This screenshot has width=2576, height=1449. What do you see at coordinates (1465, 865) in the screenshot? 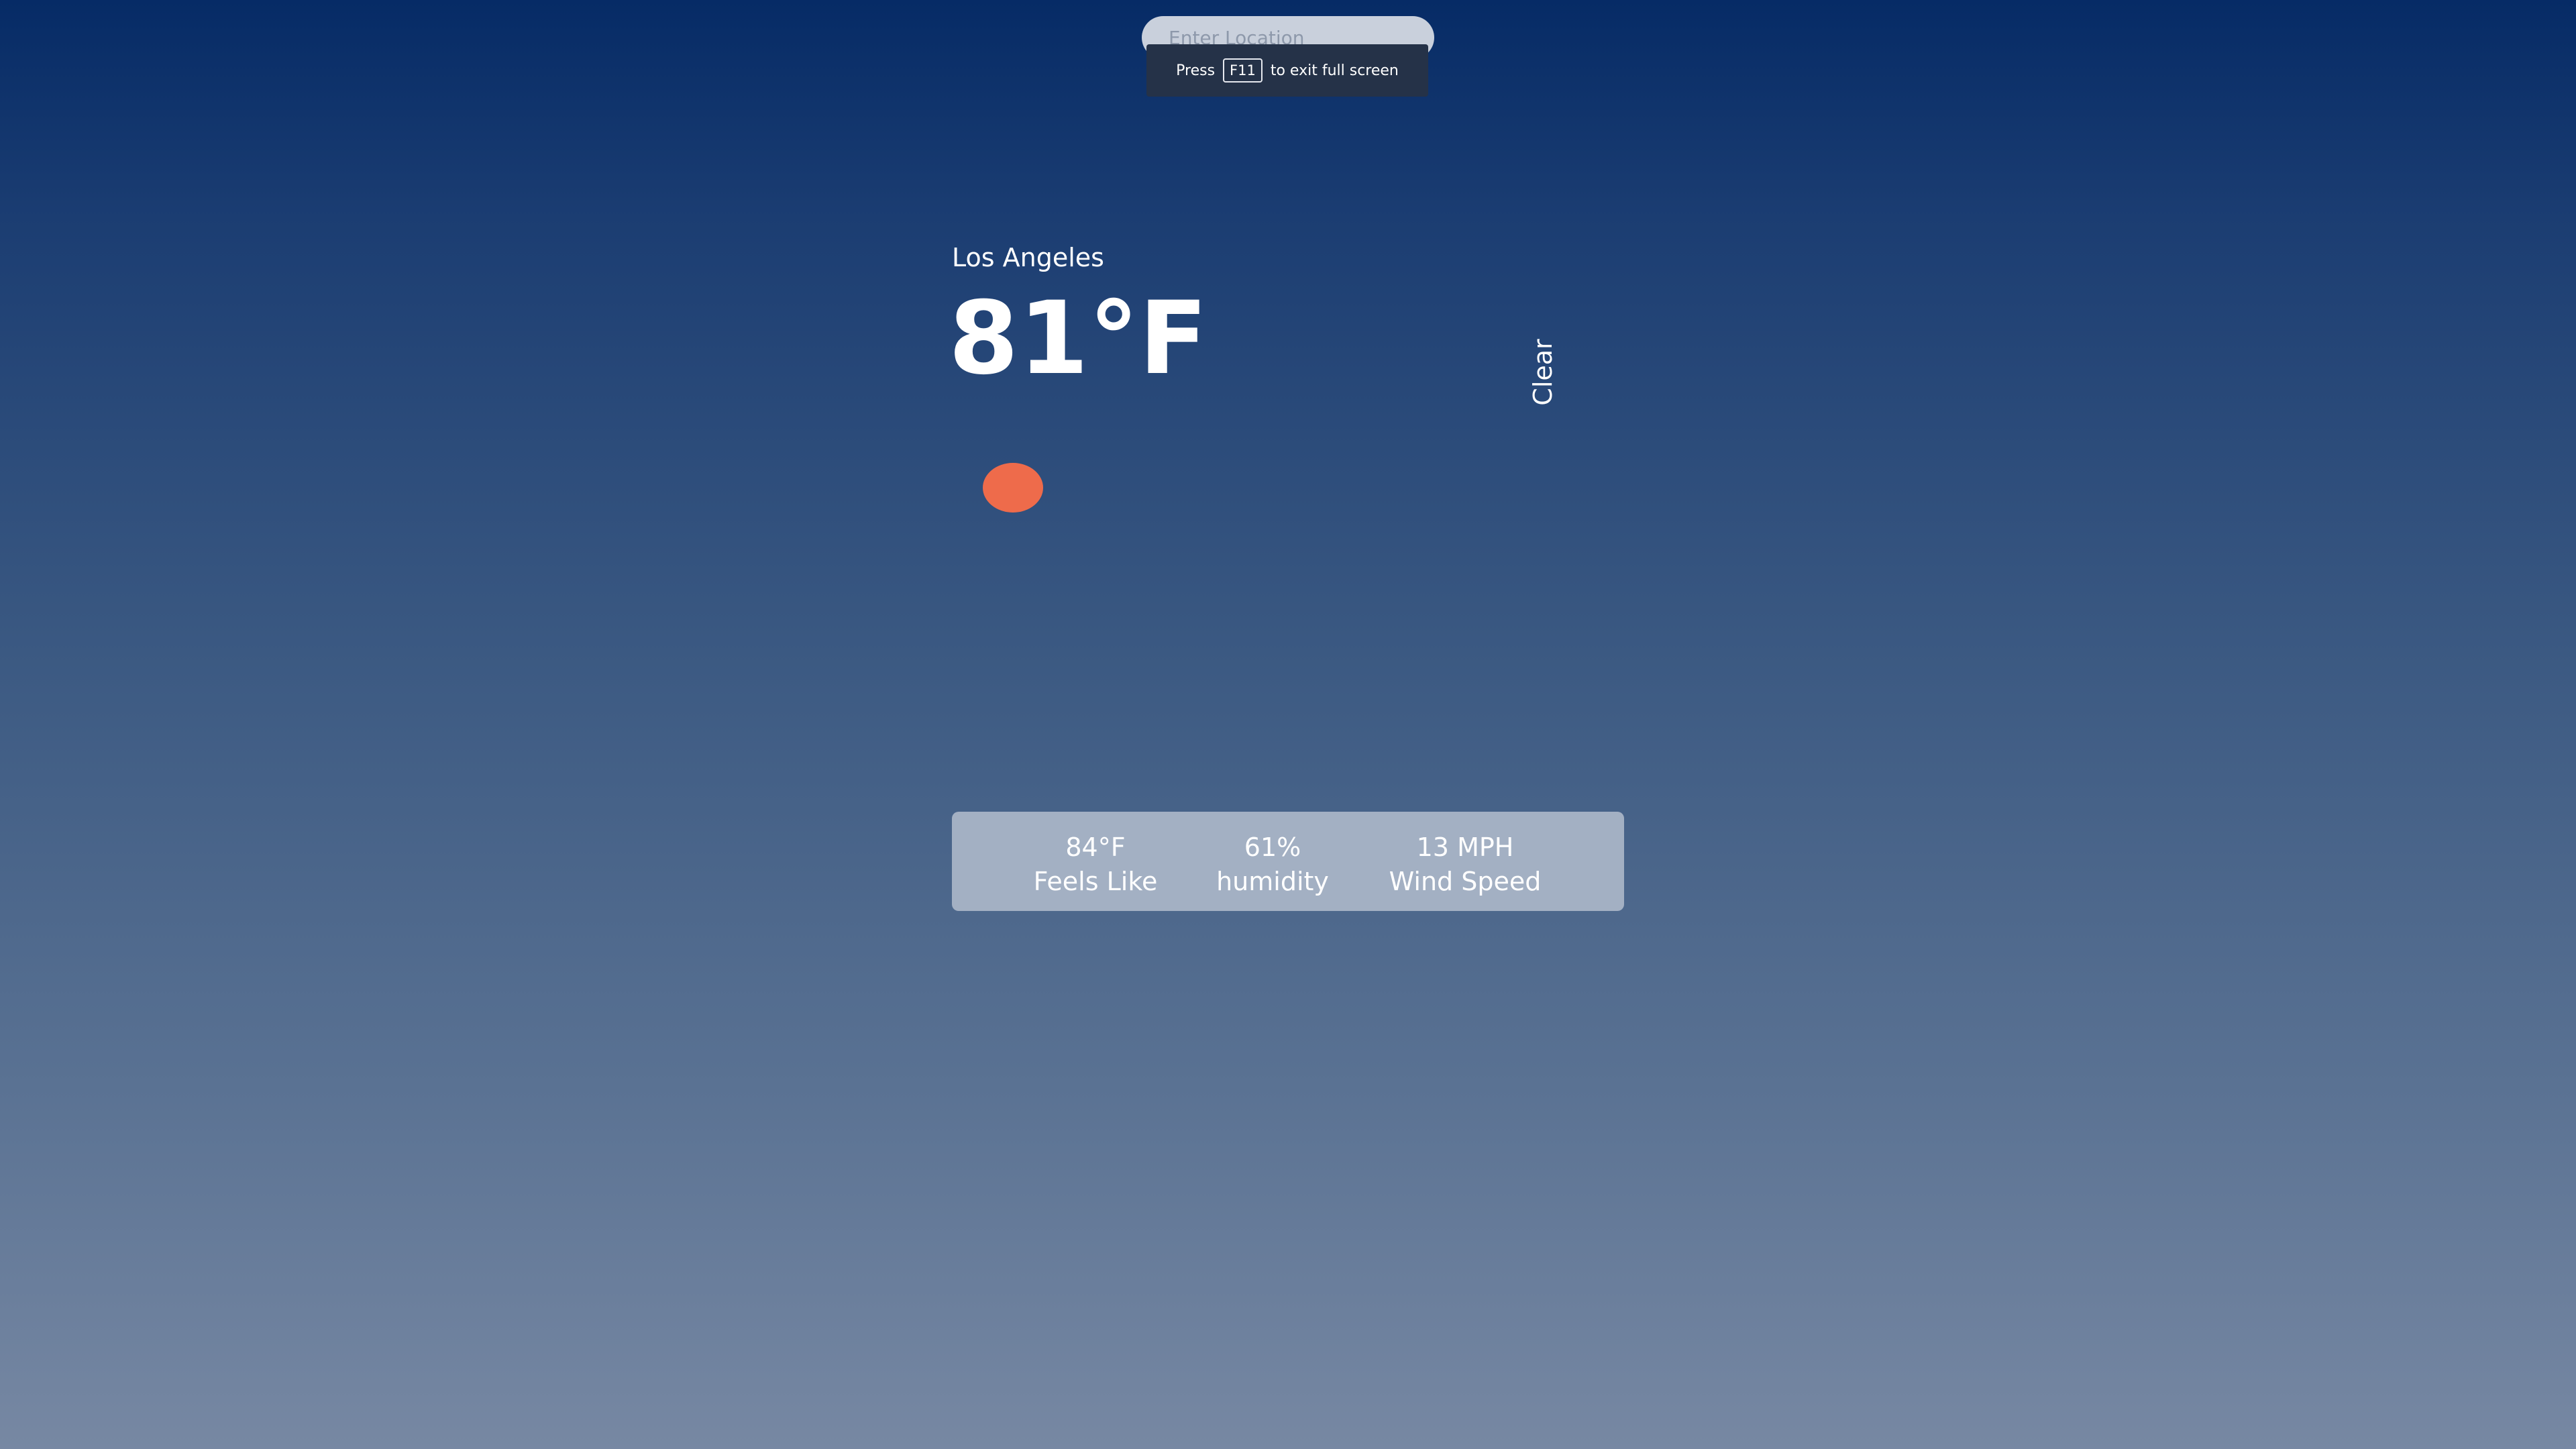
I see `wind-speed-stat: 13 MPH Wind Speed` at bounding box center [1465, 865].